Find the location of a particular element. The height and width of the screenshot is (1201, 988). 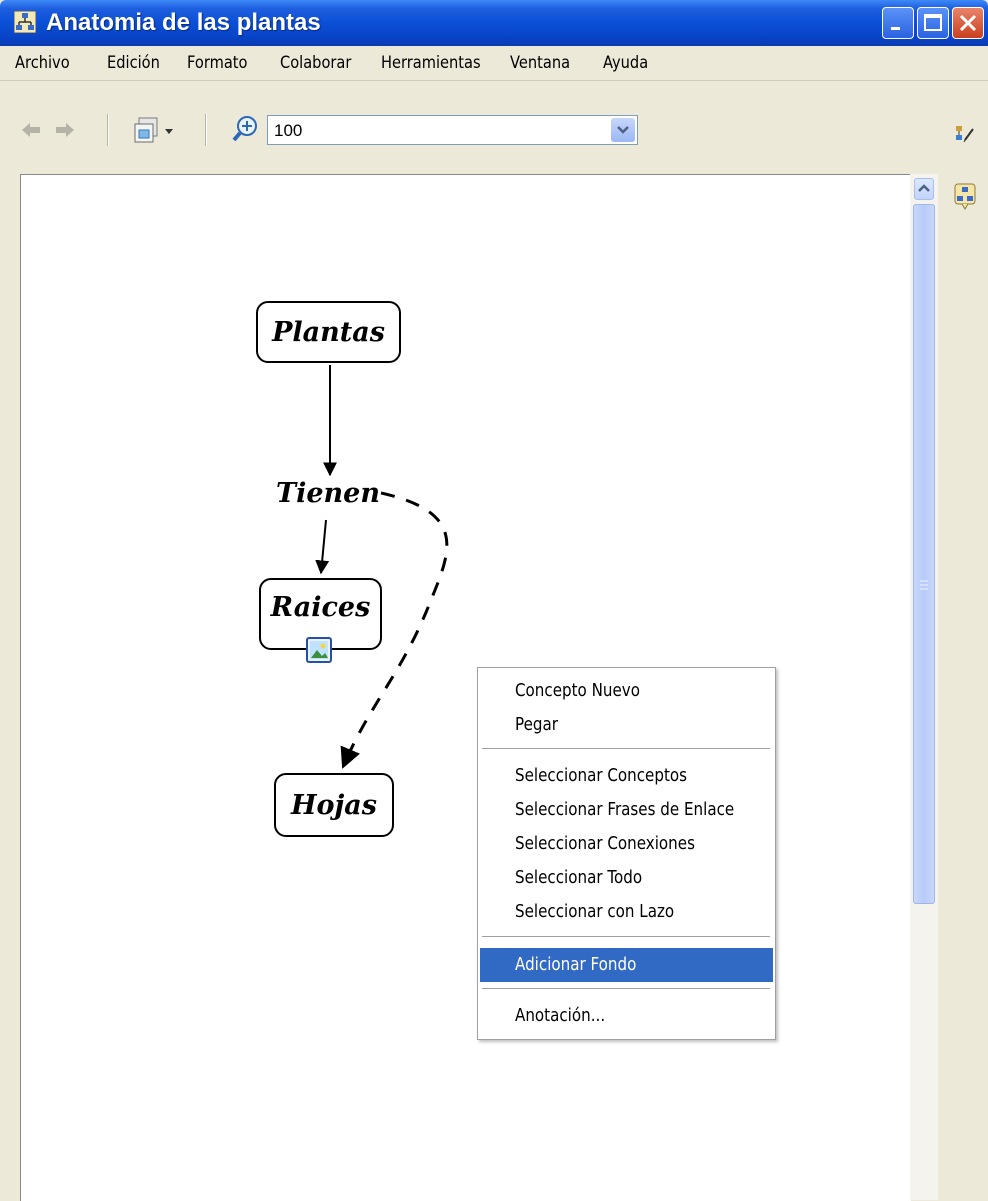

maximize-button is located at coordinates (933, 23).